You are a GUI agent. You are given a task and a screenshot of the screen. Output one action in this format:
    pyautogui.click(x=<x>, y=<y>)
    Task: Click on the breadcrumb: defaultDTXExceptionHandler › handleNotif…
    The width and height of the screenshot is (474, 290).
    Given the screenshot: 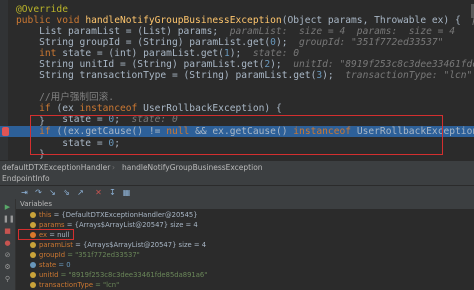 What is the action you would take?
    pyautogui.click(x=237, y=167)
    